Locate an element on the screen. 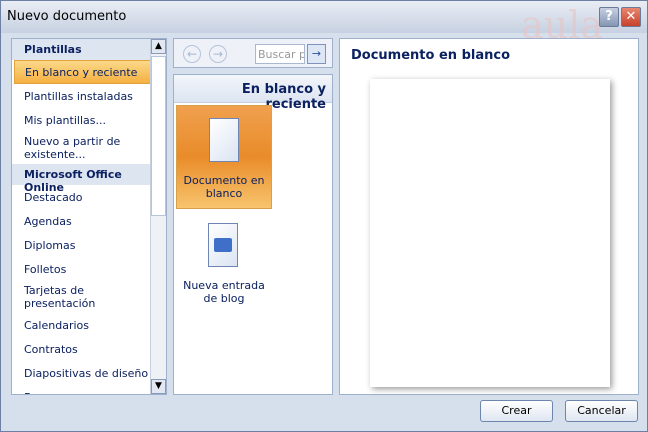 Image resolution: width=648 pixels, height=432 pixels. blank-document-icon is located at coordinates (224, 140).